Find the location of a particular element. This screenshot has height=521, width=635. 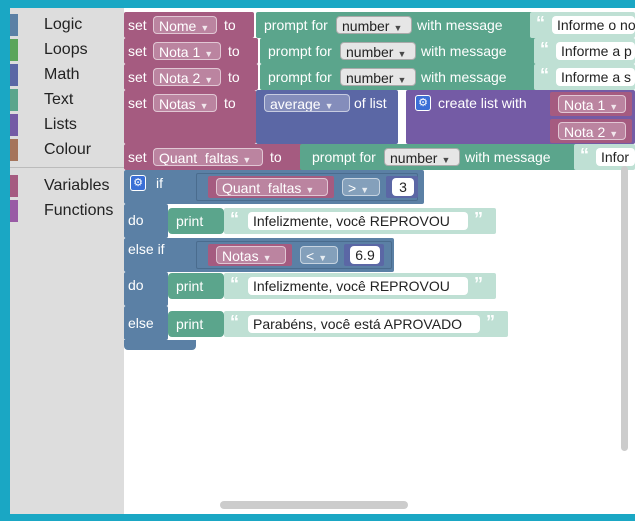

category-lists: Lists is located at coordinates (67, 125).